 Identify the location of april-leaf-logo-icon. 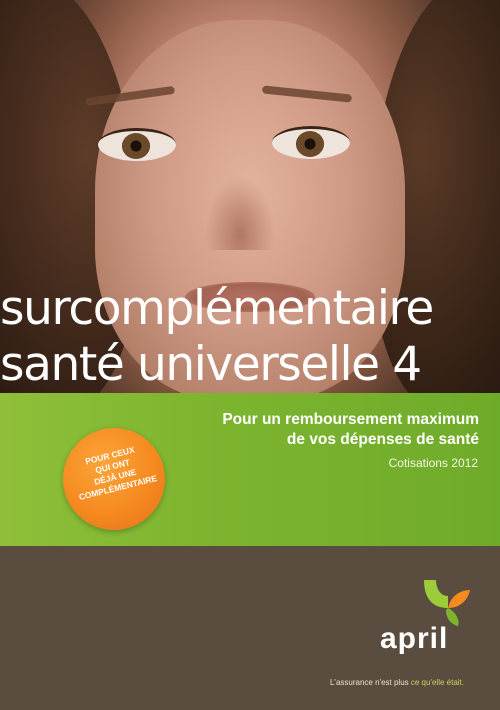
(447, 603).